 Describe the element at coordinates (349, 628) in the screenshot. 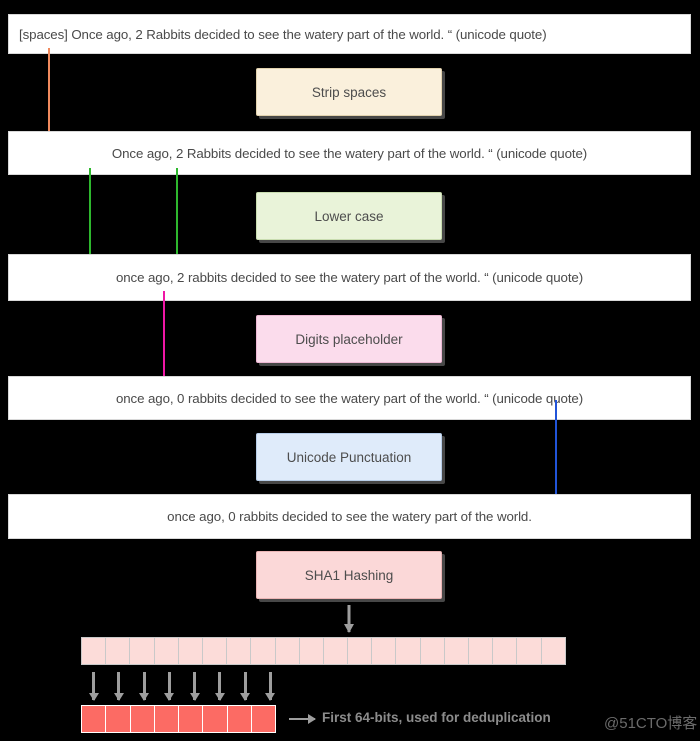

I see `arrow-sha1-to-digest-head` at that location.